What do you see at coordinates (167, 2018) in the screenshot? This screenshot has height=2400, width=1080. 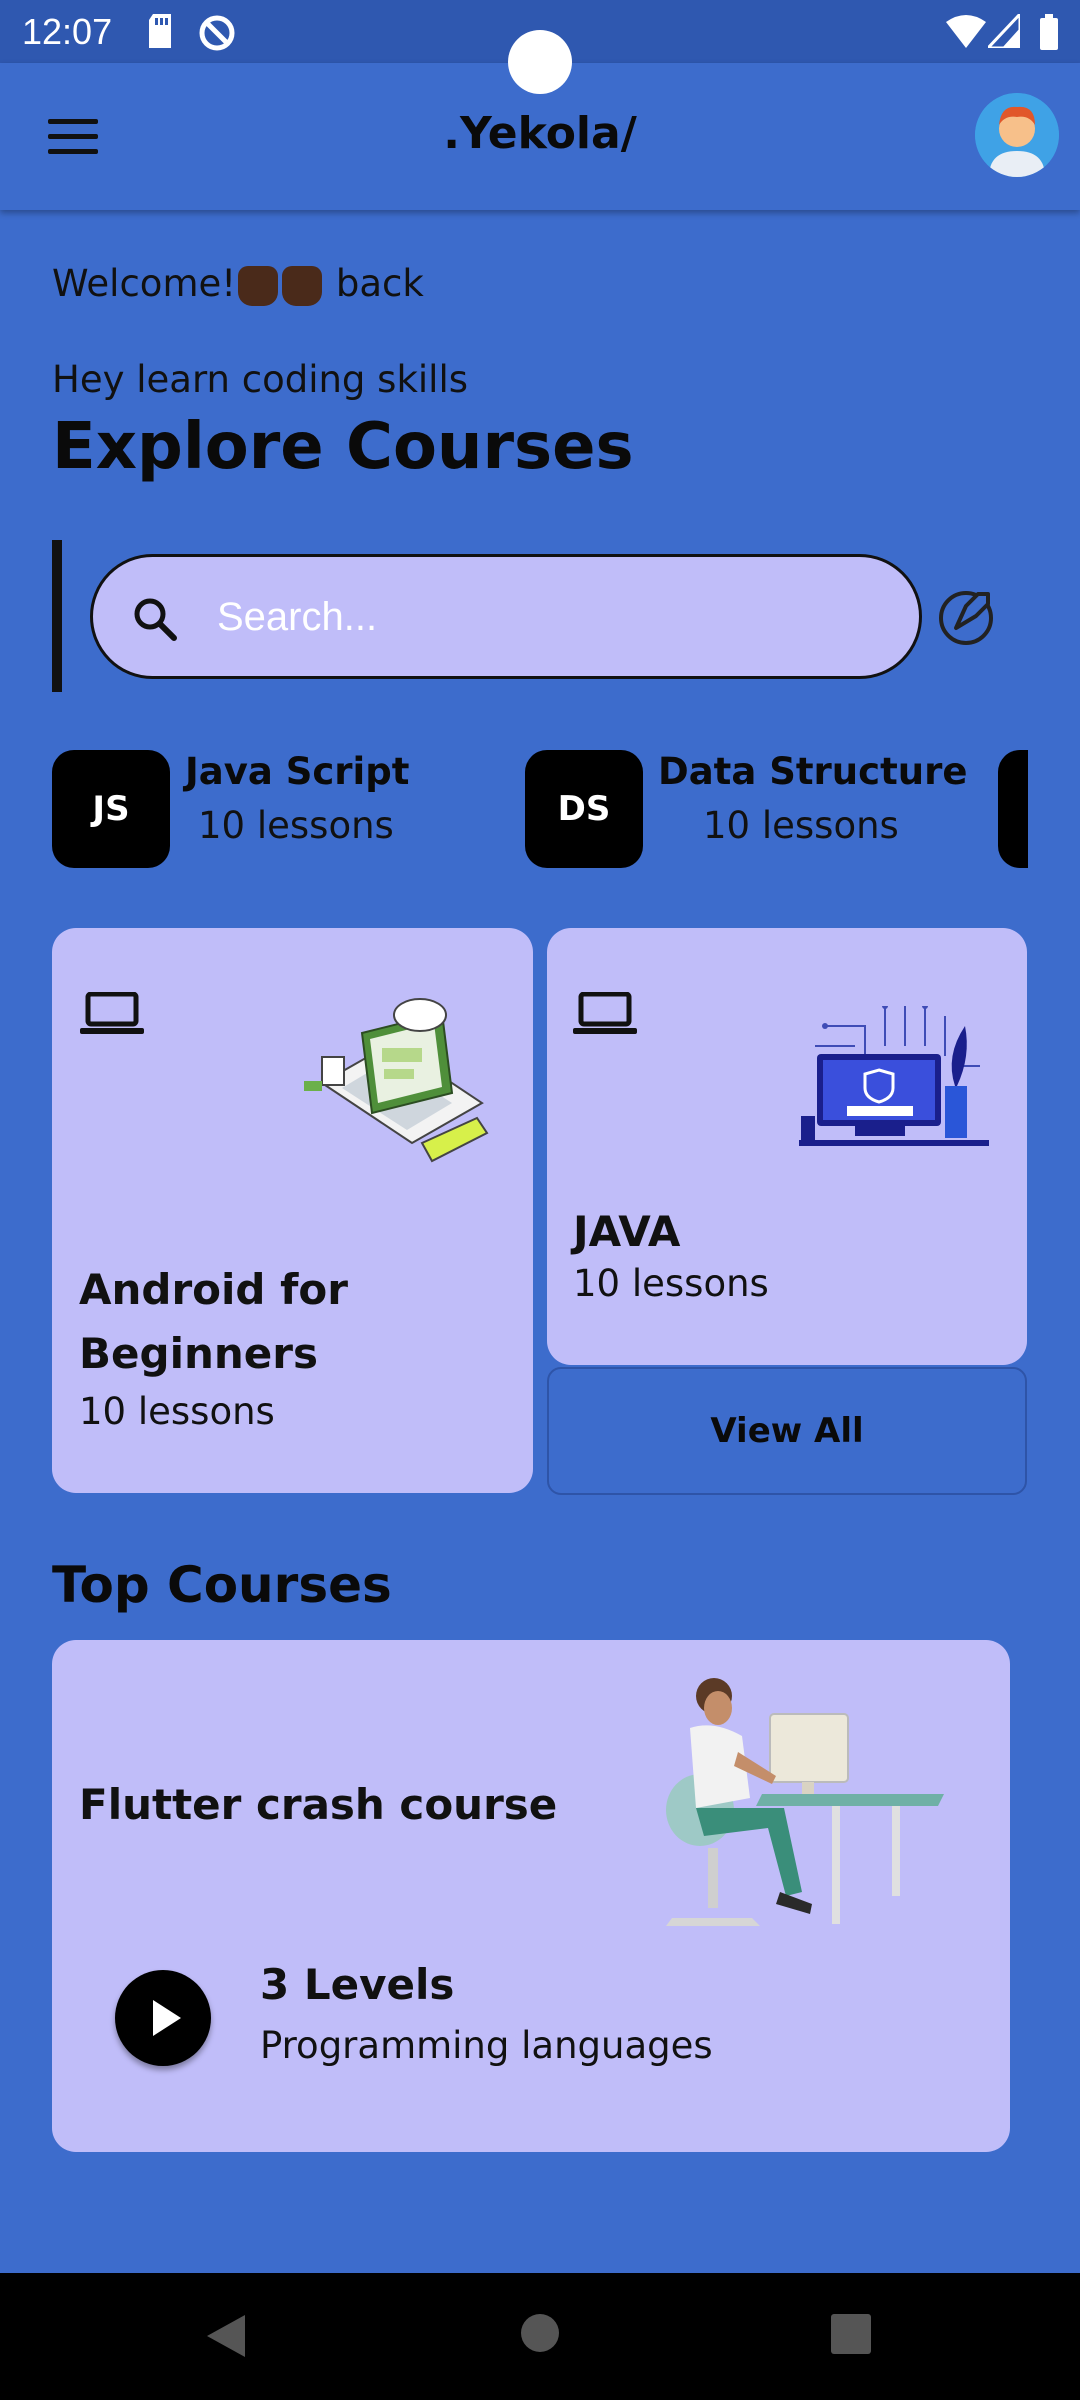 I see `play-icon` at bounding box center [167, 2018].